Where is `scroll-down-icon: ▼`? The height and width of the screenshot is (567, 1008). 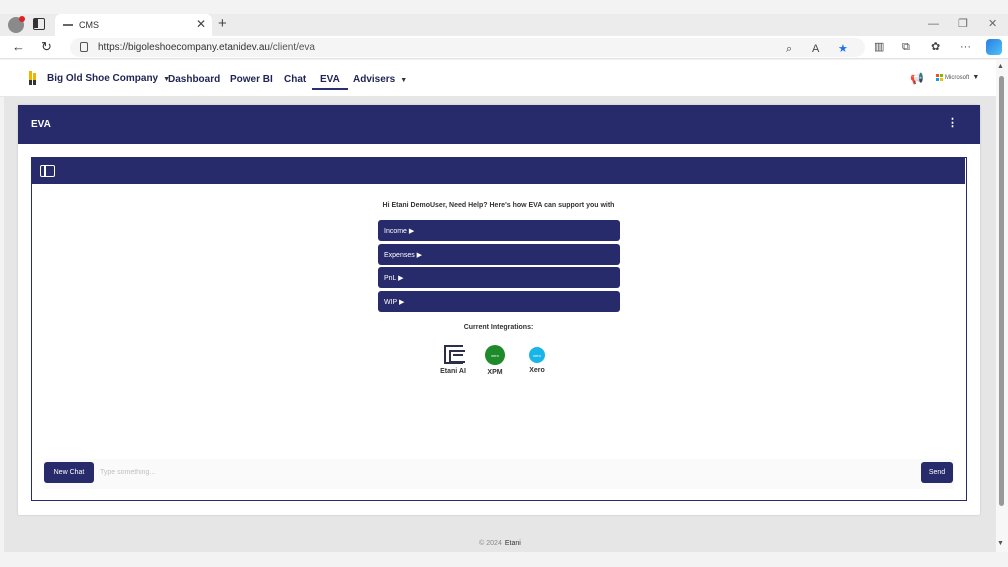 scroll-down-icon: ▼ is located at coordinates (1000, 543).